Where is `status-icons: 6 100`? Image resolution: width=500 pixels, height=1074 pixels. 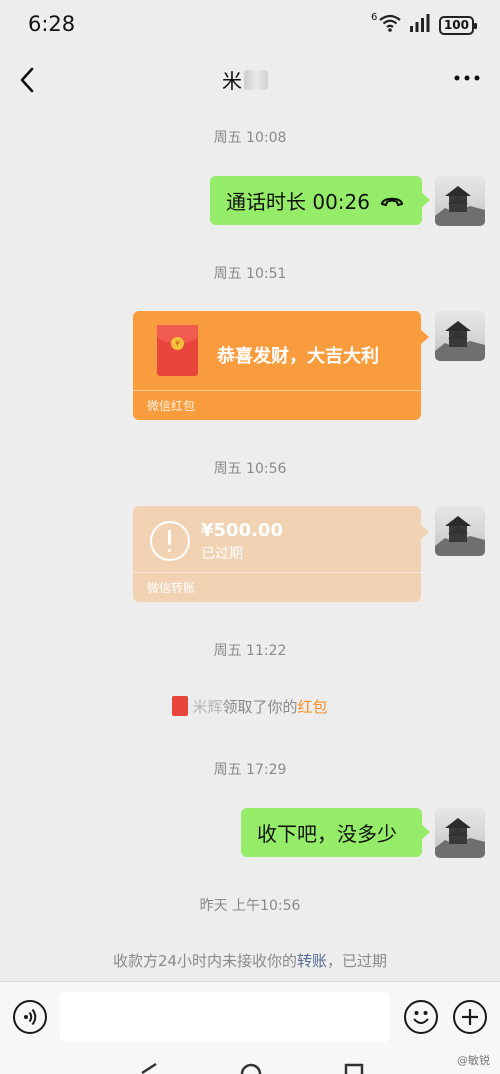 status-icons: 6 100 is located at coordinates (424, 24).